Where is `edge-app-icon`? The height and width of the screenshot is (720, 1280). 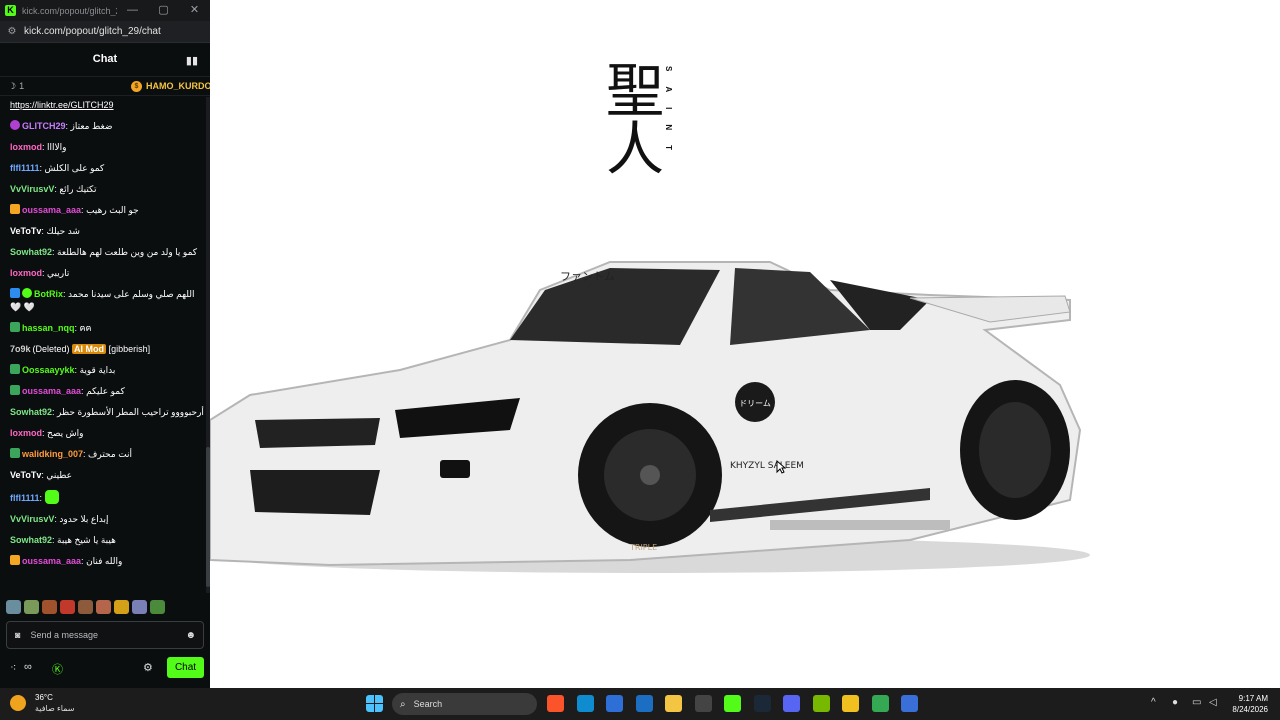 edge-app-icon is located at coordinates (585, 703).